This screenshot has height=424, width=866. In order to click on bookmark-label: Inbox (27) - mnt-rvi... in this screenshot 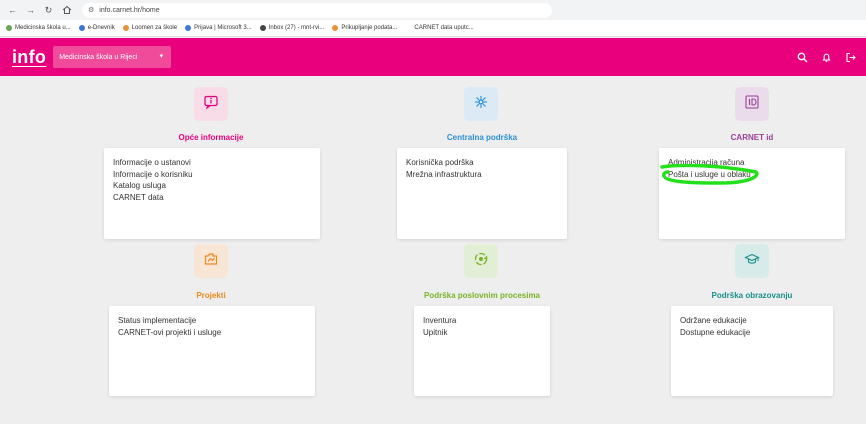, I will do `click(296, 28)`.